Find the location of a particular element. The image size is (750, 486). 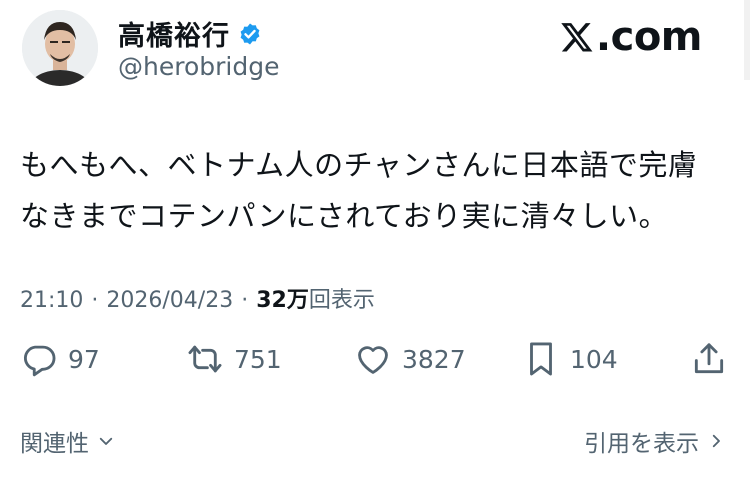

share-button is located at coordinates (709, 359).